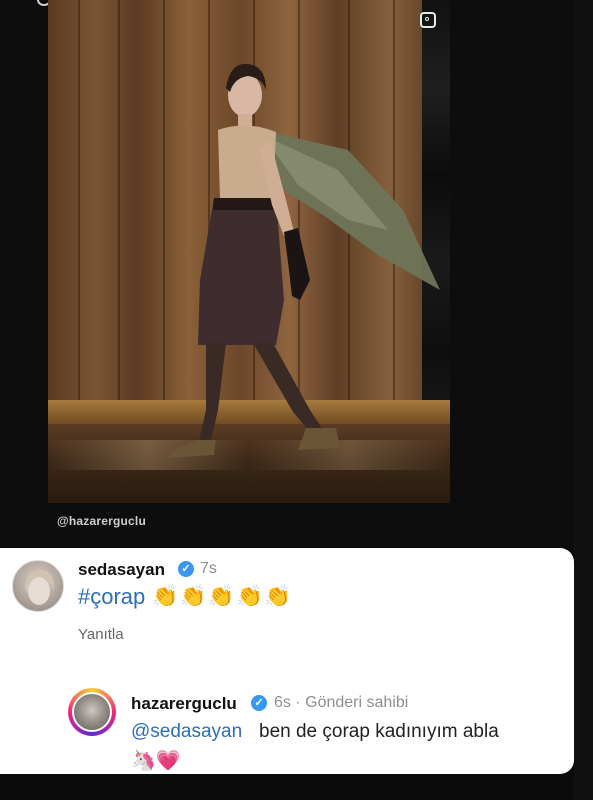  Describe the element at coordinates (222, 596) in the screenshot. I see `clap-emojis: 👏👏👏👏👏` at that location.